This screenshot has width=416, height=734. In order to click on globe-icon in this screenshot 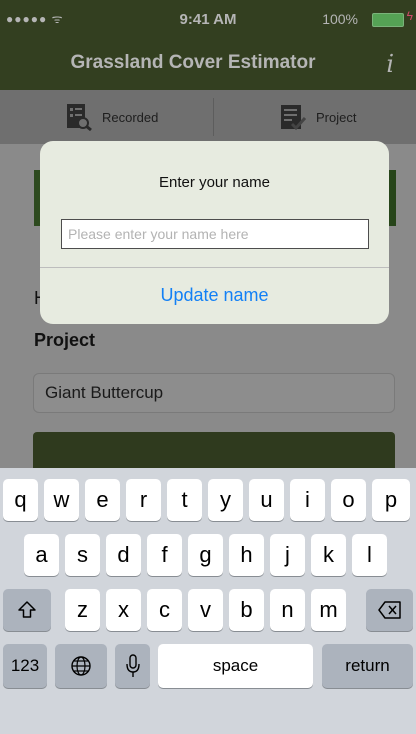, I will do `click(81, 666)`.